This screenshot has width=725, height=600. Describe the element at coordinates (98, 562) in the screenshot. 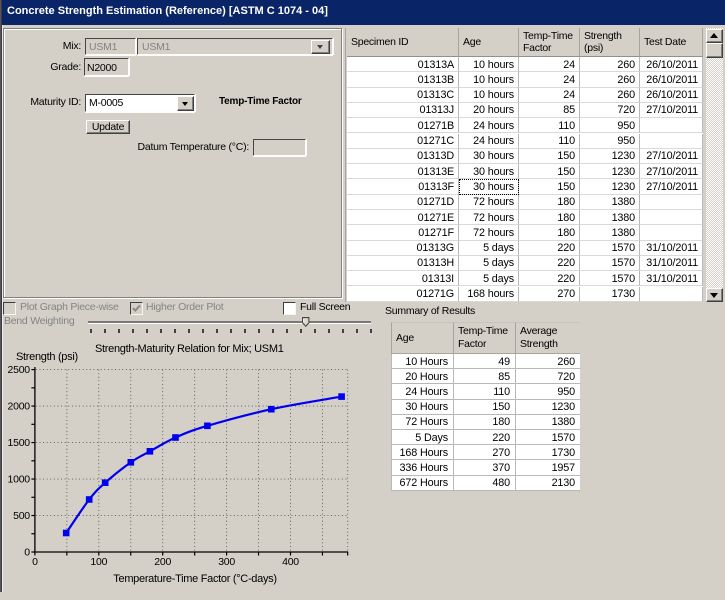

I see `svg-text: 100` at that location.